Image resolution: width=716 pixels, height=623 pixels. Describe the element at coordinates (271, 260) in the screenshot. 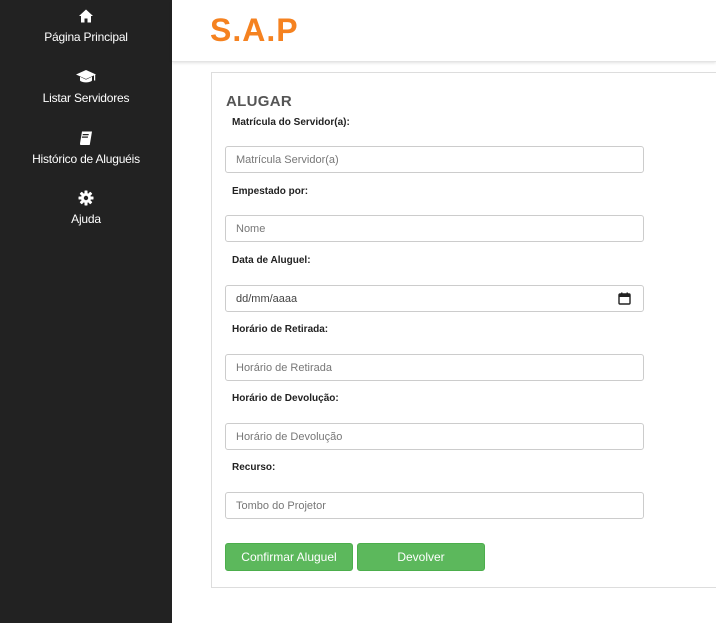

I see `data-aluguel-label: Data de Aluguel:` at that location.